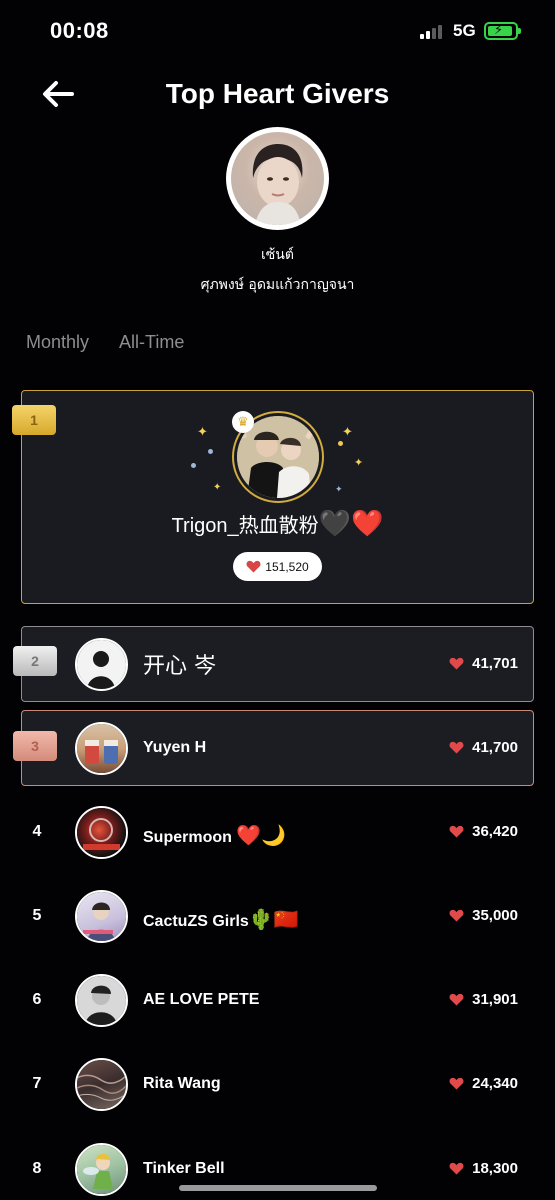 This screenshot has height=1200, width=555. What do you see at coordinates (502, 31) in the screenshot?
I see `battery-charging-icon: ⚡` at bounding box center [502, 31].